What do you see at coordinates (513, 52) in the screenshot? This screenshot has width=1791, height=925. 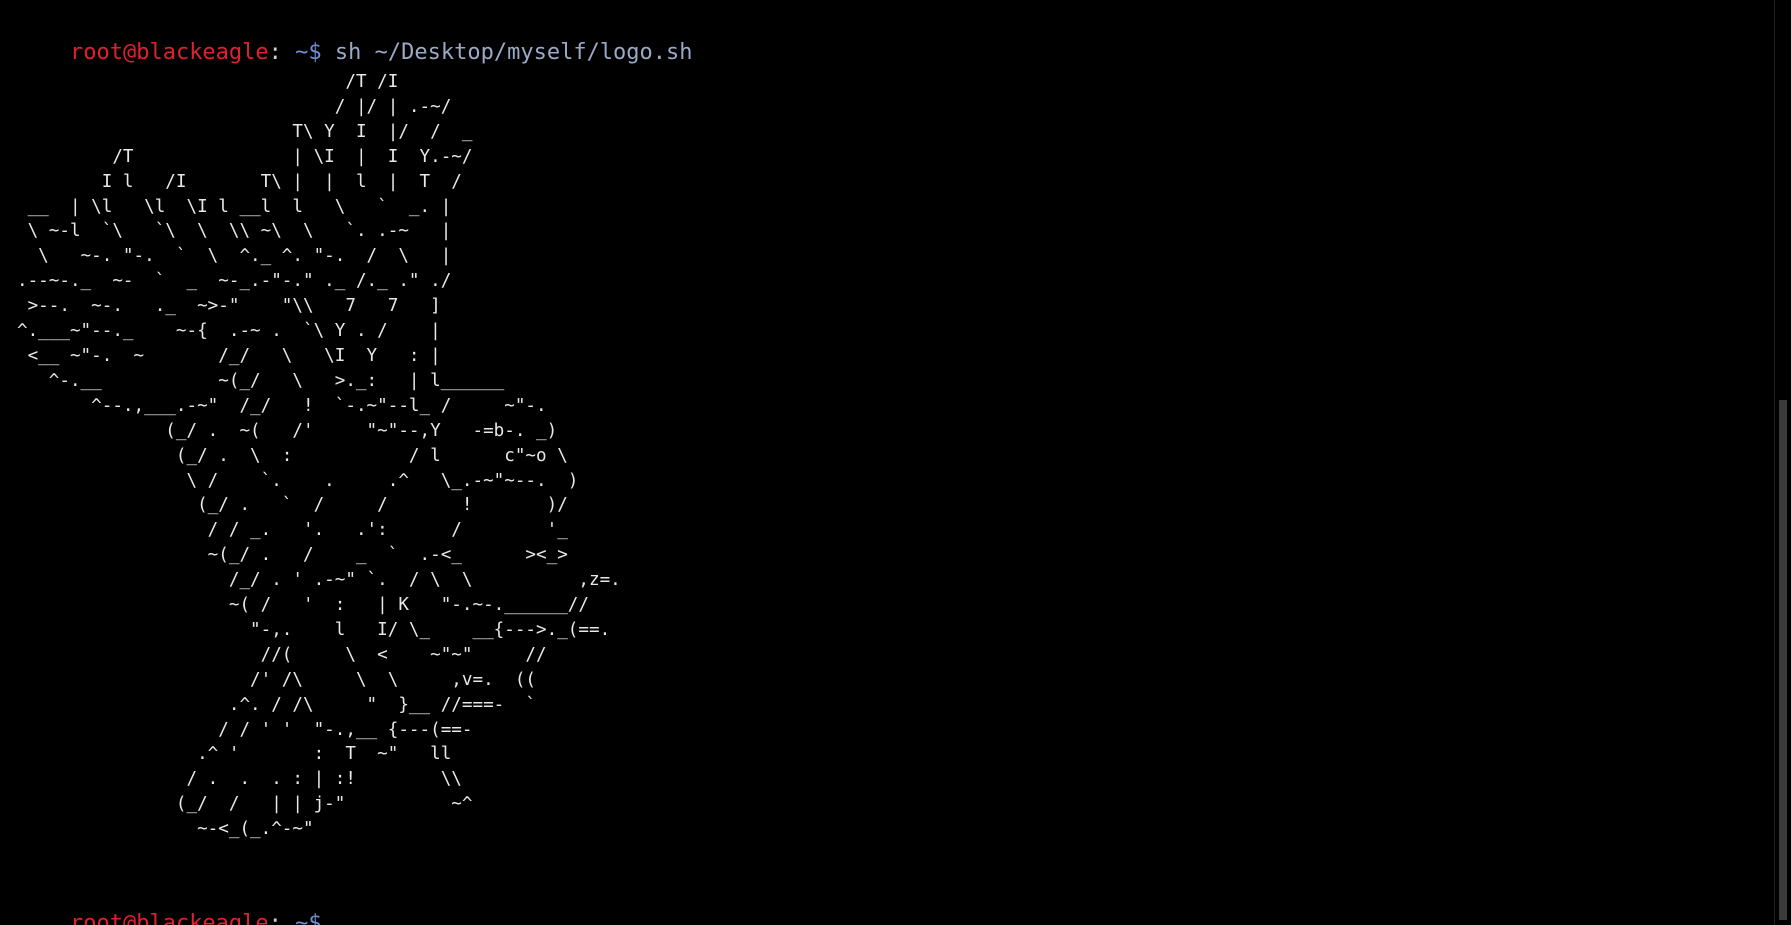 I see `executed-command: sh ~/Desktop/myself/logo.sh` at bounding box center [513, 52].